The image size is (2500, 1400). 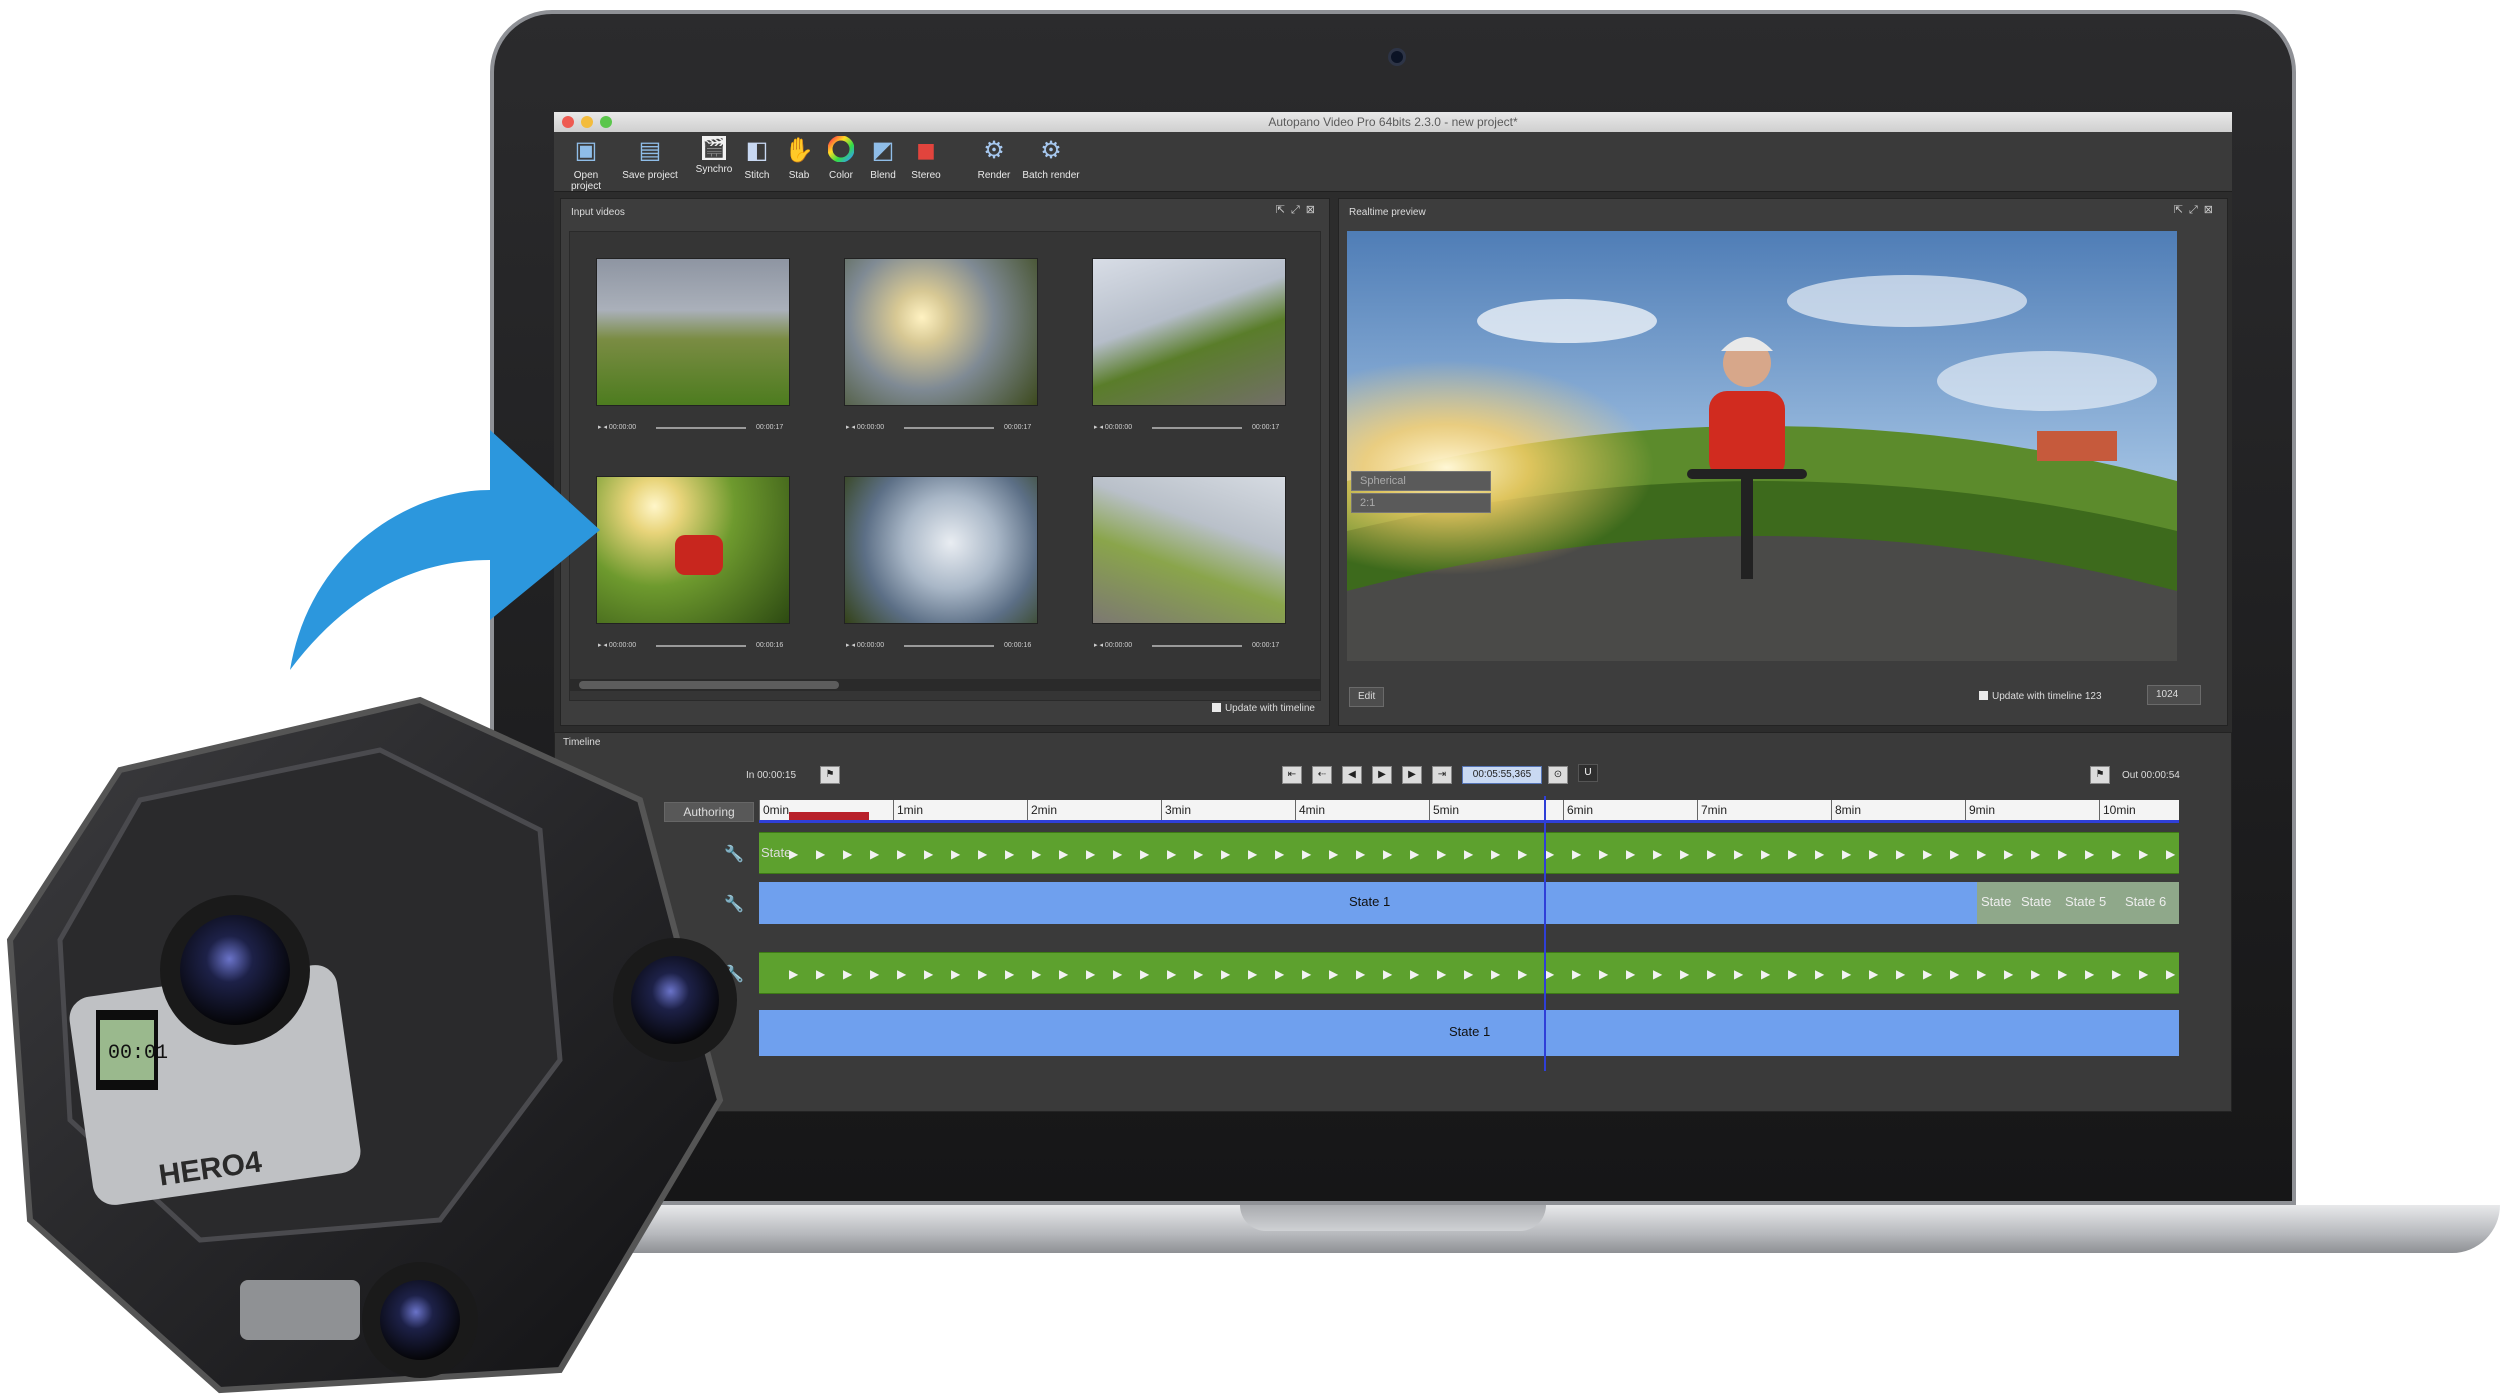 What do you see at coordinates (568, 122) in the screenshot?
I see `close-window-button` at bounding box center [568, 122].